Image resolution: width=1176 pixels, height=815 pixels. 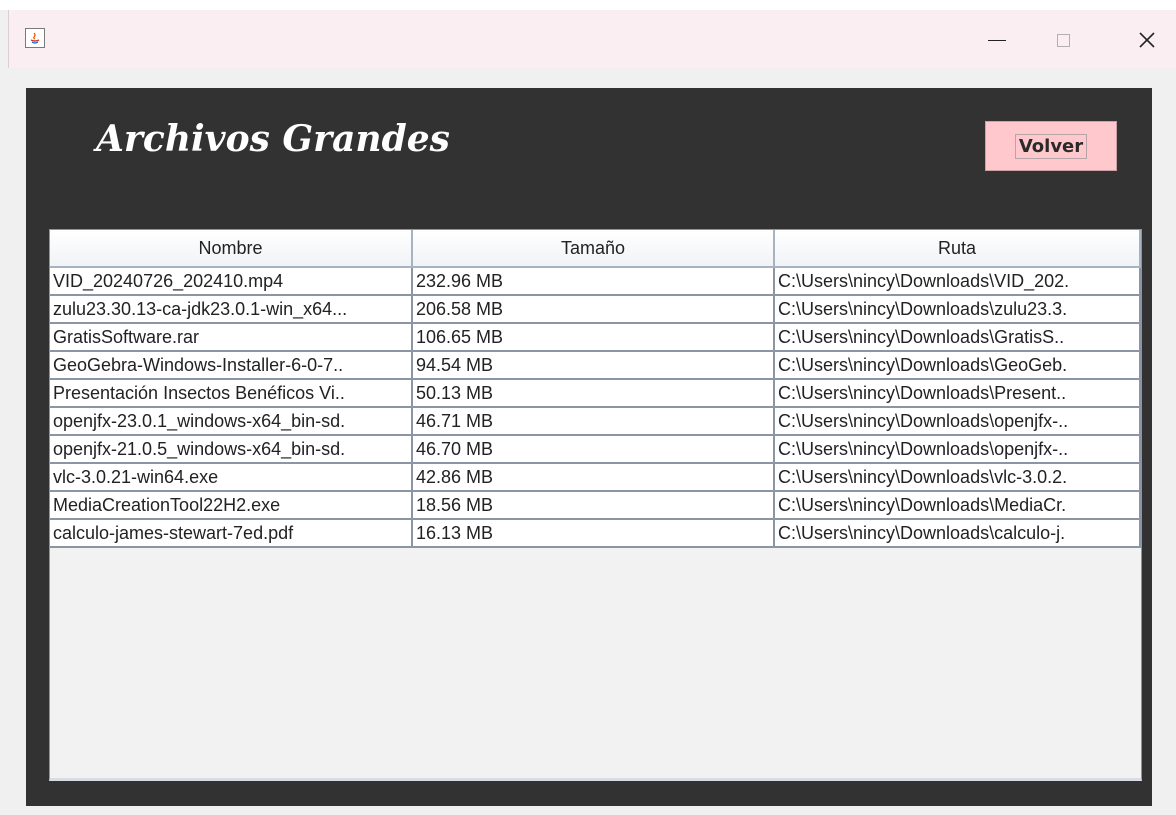 What do you see at coordinates (957, 337) in the screenshot?
I see `cell-path: C:\Users\nincy\Downloads\GratisS..` at bounding box center [957, 337].